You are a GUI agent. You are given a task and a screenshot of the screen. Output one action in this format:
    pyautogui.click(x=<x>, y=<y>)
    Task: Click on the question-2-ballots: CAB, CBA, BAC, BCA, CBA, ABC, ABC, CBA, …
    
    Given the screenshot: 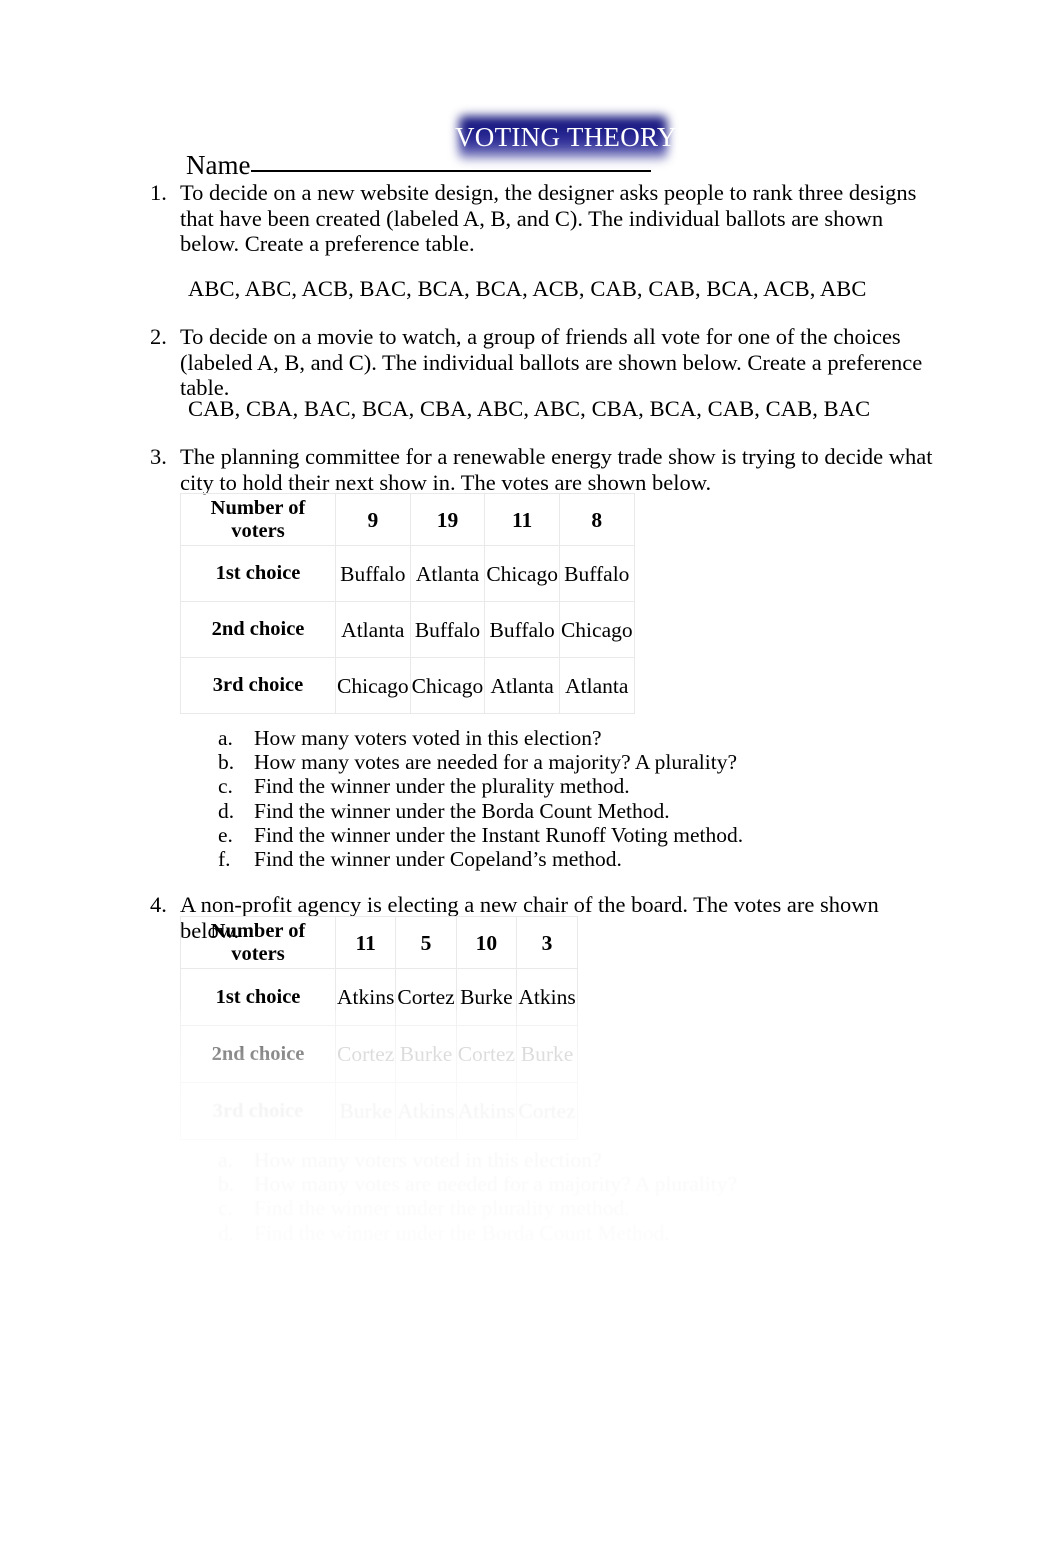 What is the action you would take?
    pyautogui.click(x=529, y=408)
    